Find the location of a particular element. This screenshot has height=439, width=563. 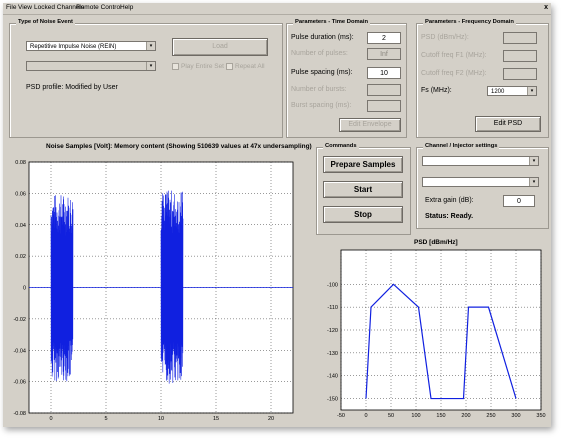

commands-group: Commands Prepare Samples Start Stop is located at coordinates (363, 189).